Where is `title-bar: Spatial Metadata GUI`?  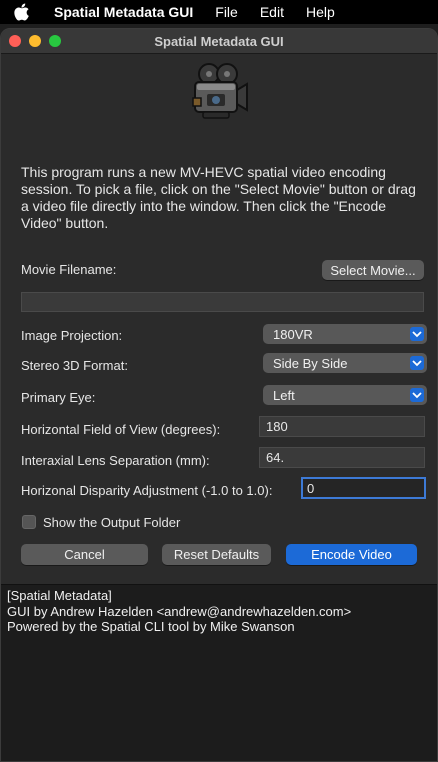
title-bar: Spatial Metadata GUI is located at coordinates (219, 41).